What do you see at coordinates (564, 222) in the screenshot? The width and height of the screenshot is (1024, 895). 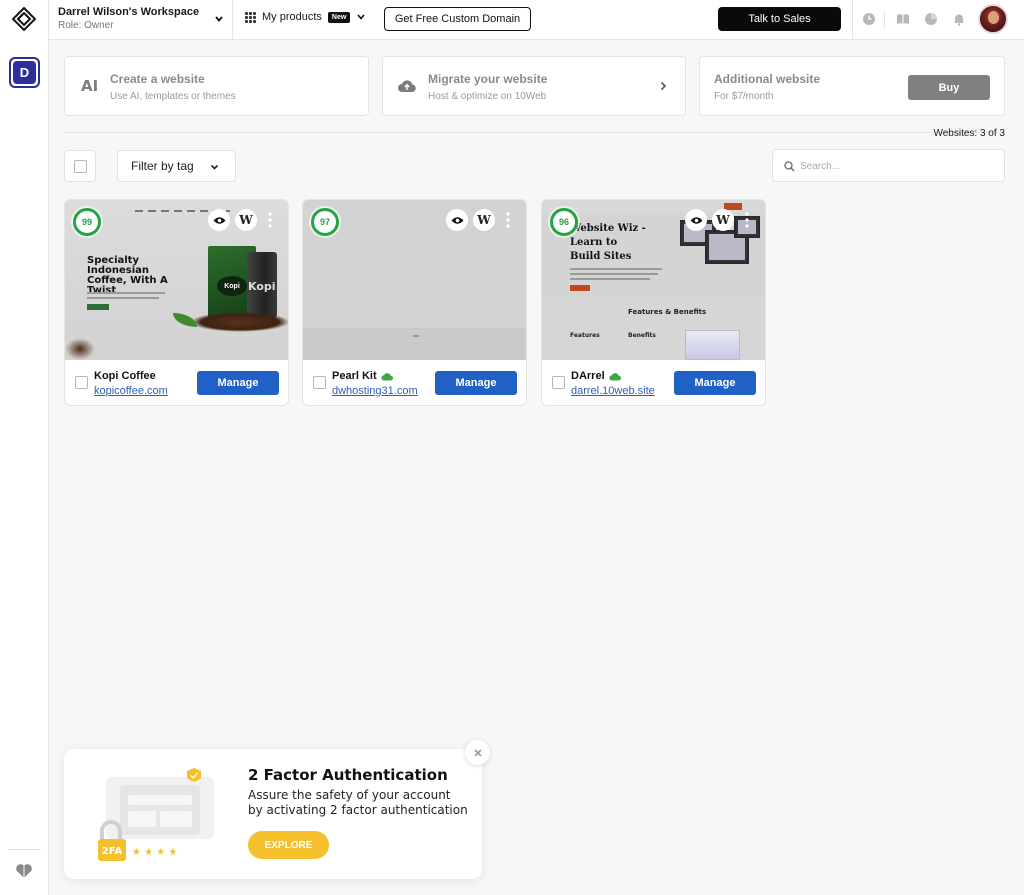 I see `performance-score-badge: 96` at bounding box center [564, 222].